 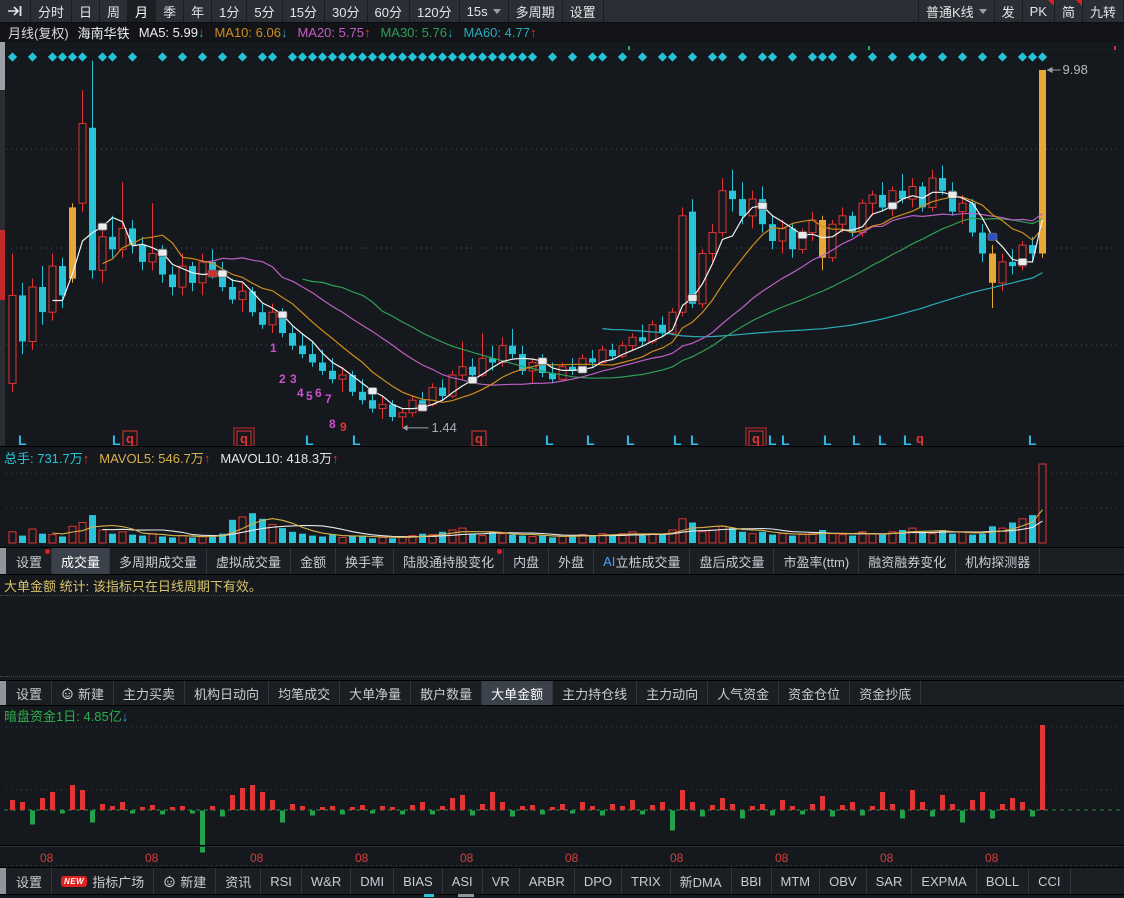 What do you see at coordinates (843, 881) in the screenshot?
I see `tab-tabbar3-16: OBV` at bounding box center [843, 881].